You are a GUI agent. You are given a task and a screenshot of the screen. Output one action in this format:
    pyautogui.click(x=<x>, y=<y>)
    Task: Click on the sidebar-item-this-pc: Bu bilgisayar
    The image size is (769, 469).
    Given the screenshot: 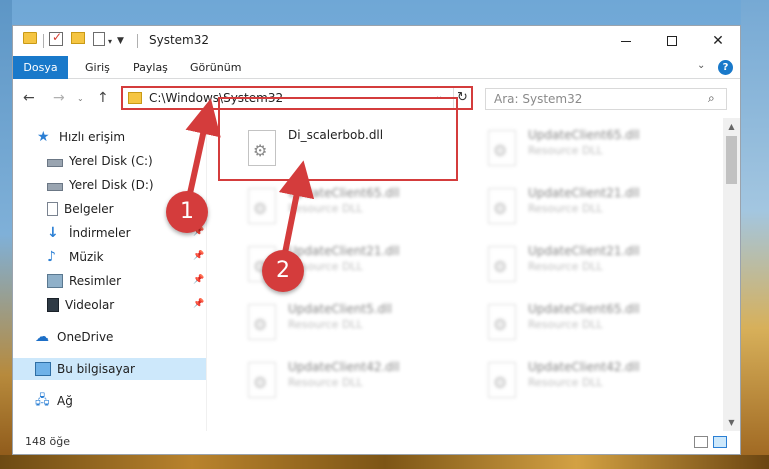 What is the action you would take?
    pyautogui.click(x=109, y=369)
    